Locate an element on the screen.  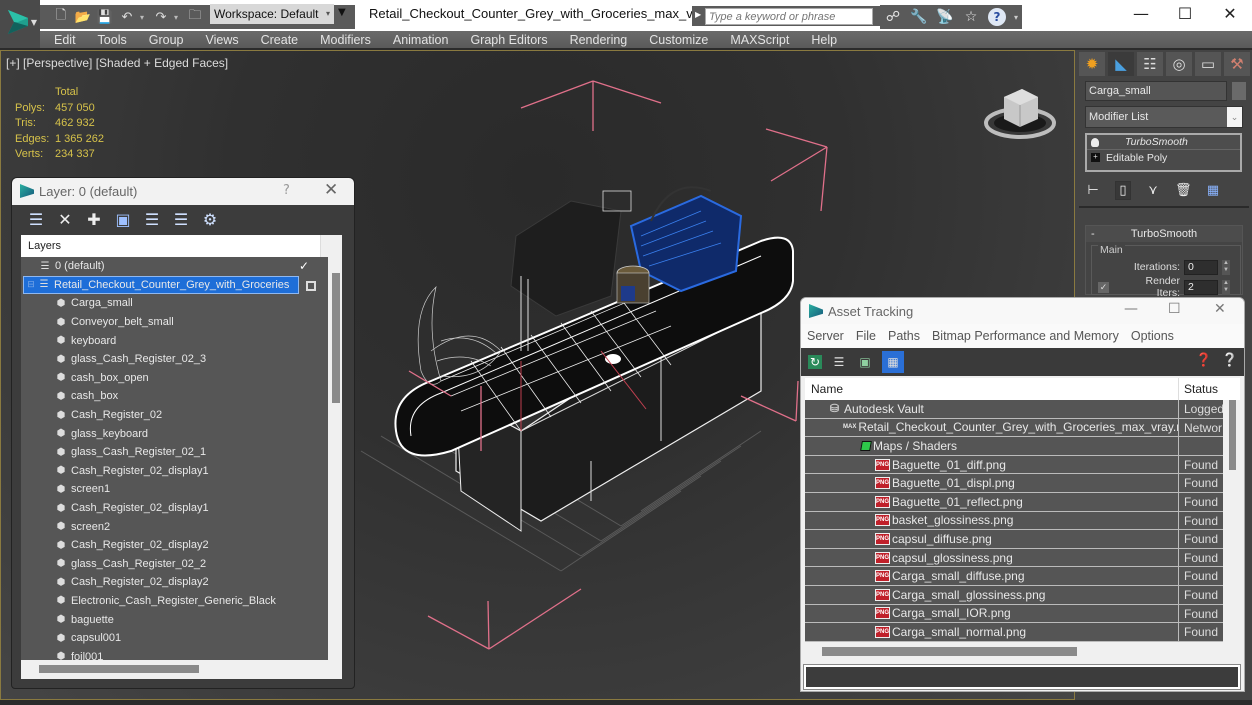
asset-row: ⛁ Autodesk Vault Logged is located at coordinates (1014, 409).